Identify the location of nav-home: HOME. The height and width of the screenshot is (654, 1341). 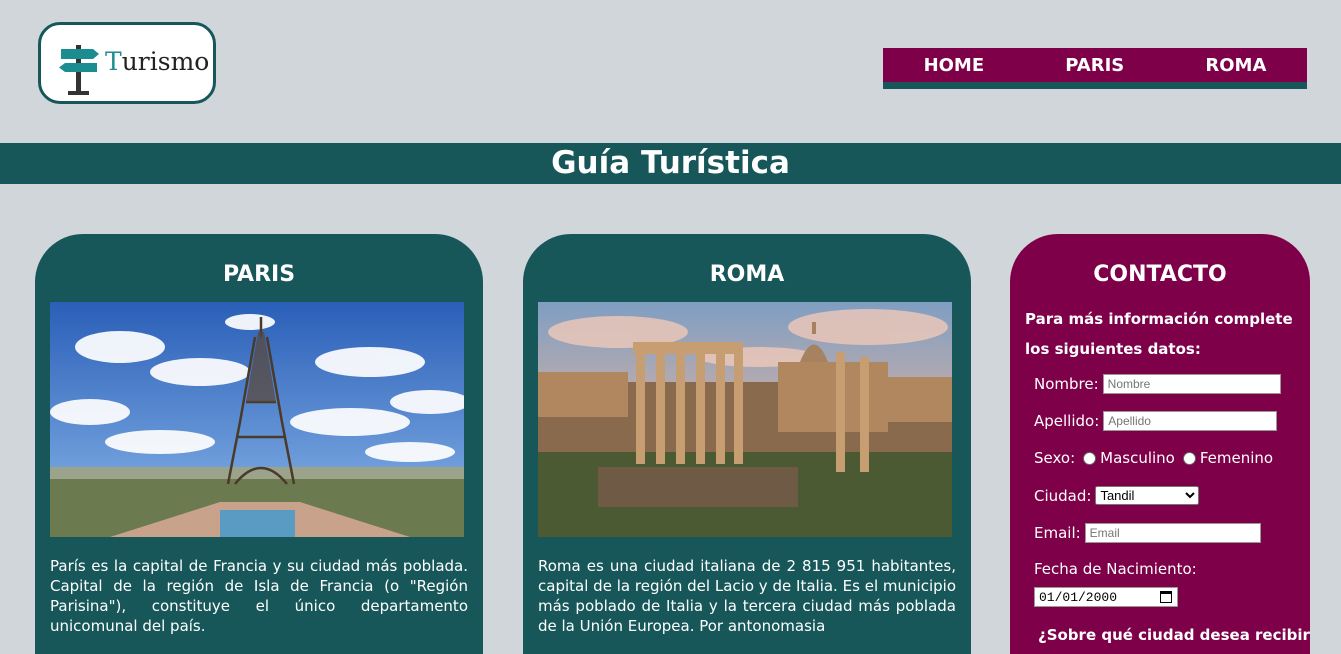
(954, 65).